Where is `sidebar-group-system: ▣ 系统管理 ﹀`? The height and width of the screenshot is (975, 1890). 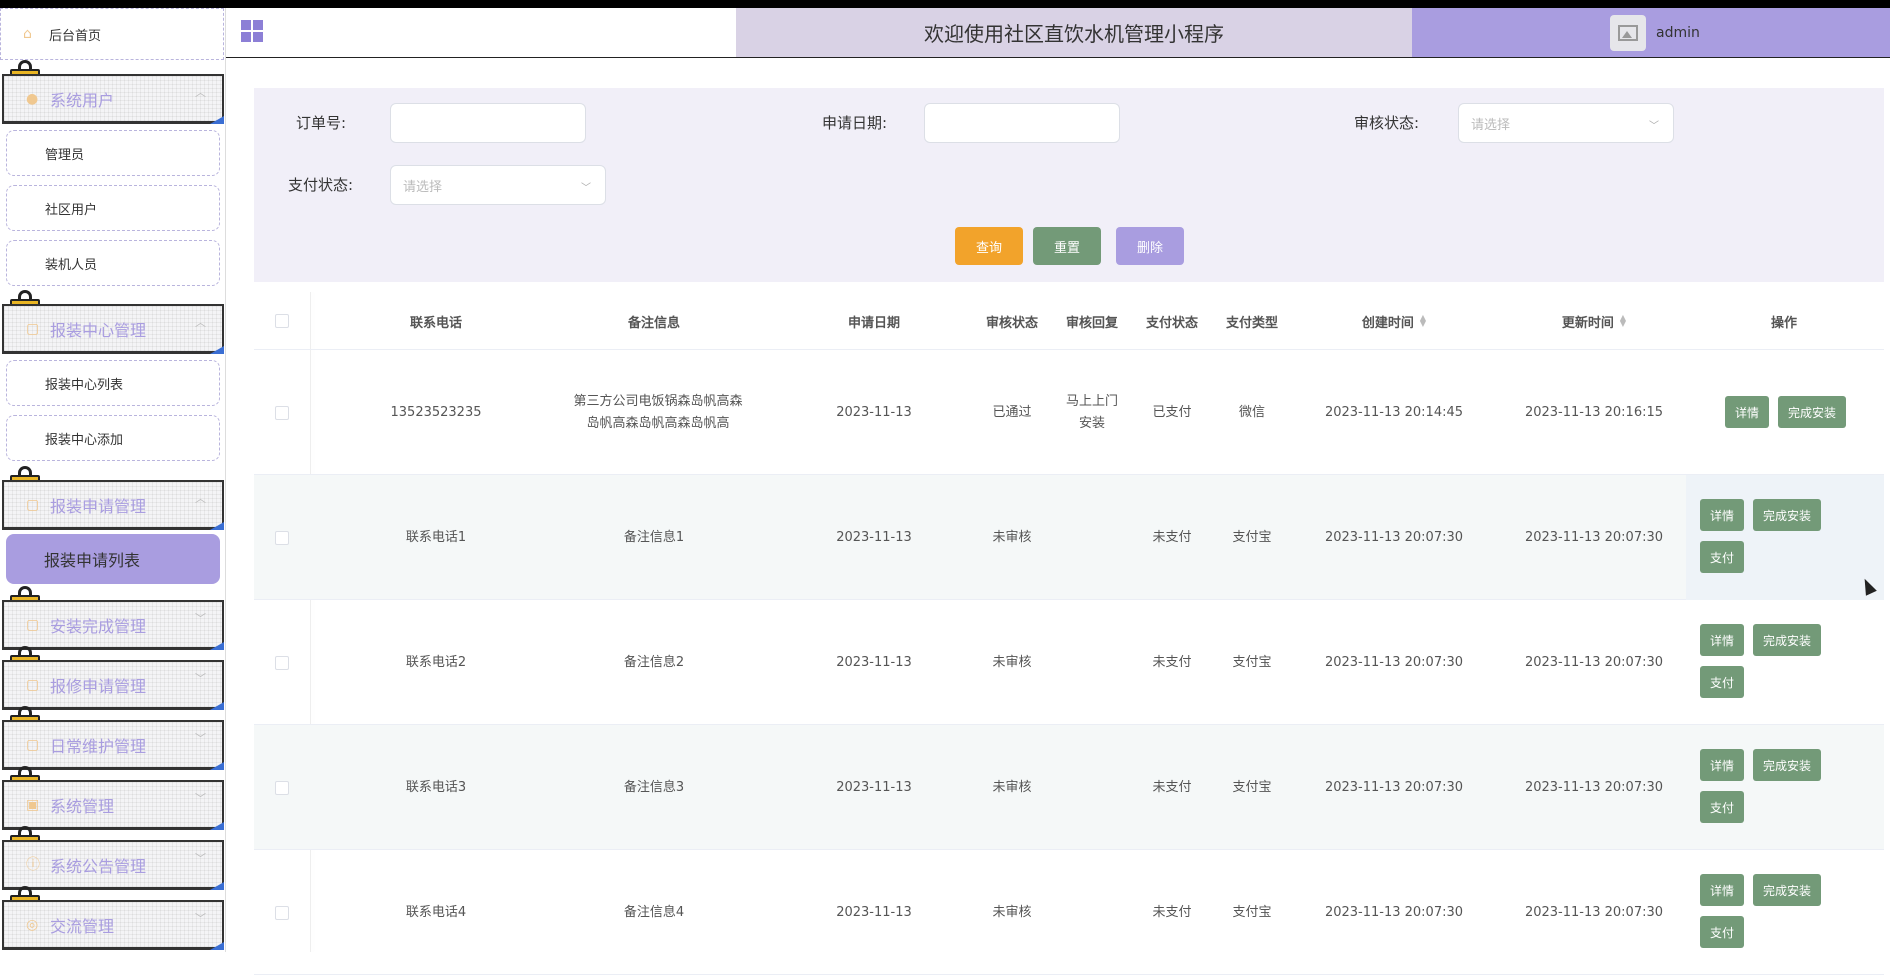
sidebar-group-system: ▣ 系统管理 ﹀ is located at coordinates (113, 805).